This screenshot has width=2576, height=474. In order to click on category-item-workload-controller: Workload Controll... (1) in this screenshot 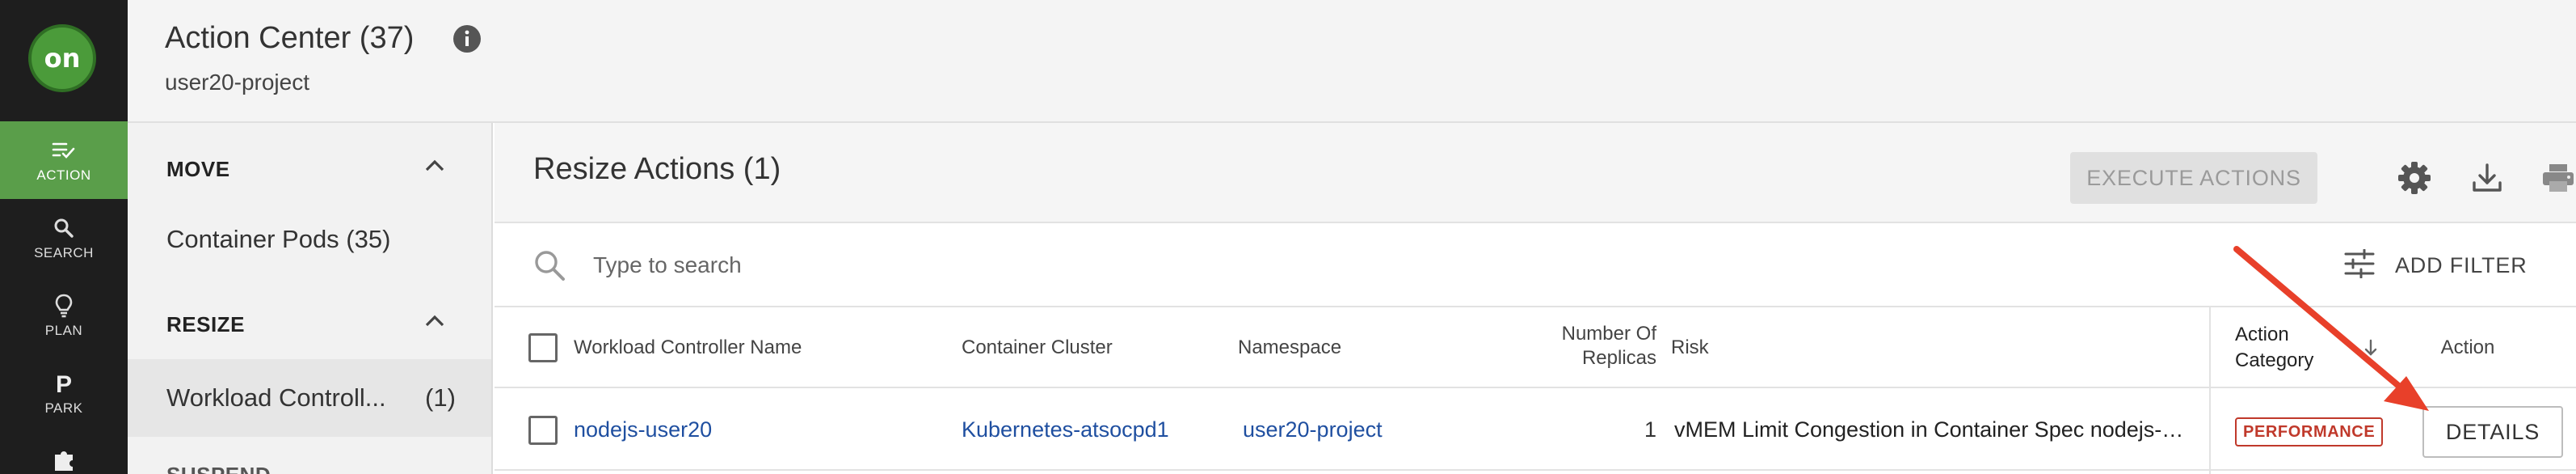, I will do `click(324, 398)`.